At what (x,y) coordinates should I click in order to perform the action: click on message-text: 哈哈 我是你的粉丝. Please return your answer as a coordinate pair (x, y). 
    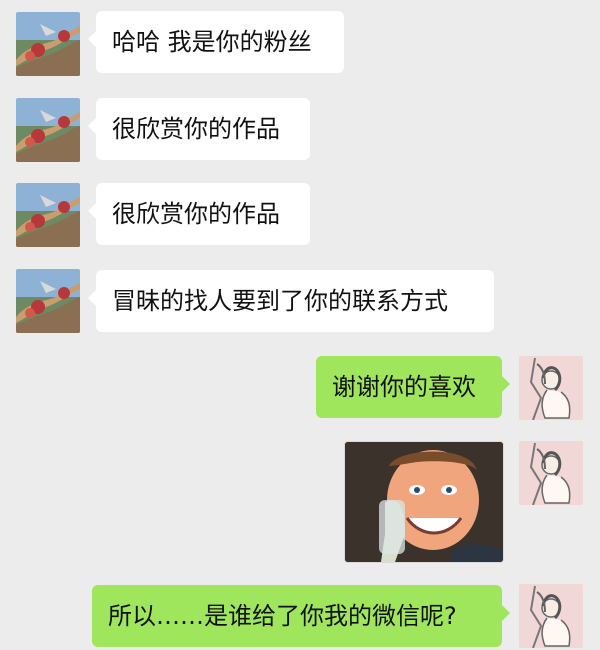
    Looking at the image, I should click on (212, 42).